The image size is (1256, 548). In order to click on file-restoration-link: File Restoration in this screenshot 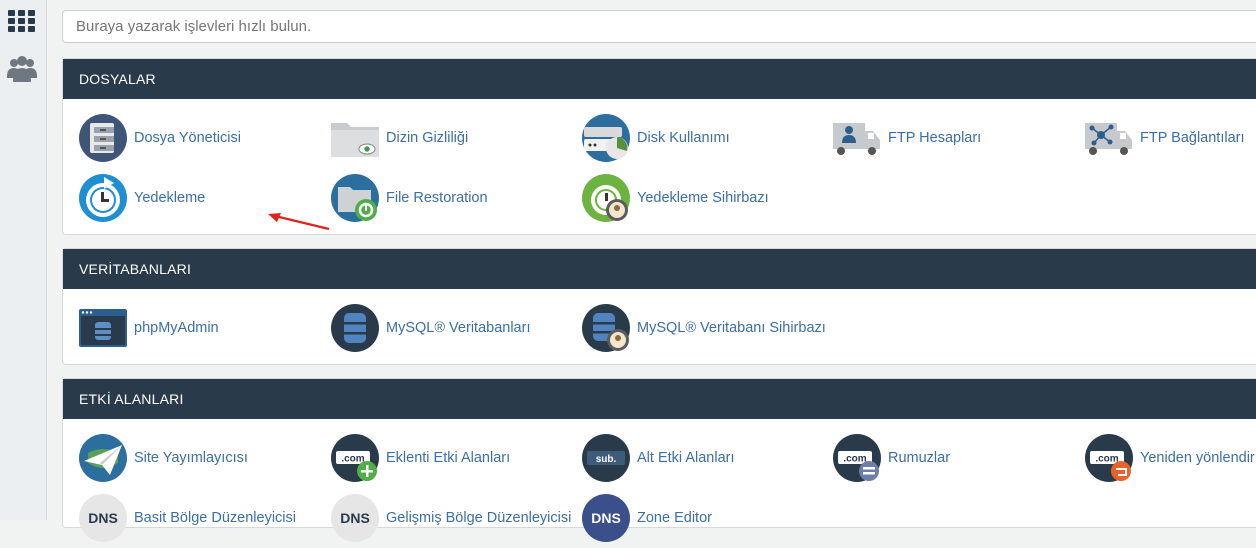, I will do `click(409, 198)`.